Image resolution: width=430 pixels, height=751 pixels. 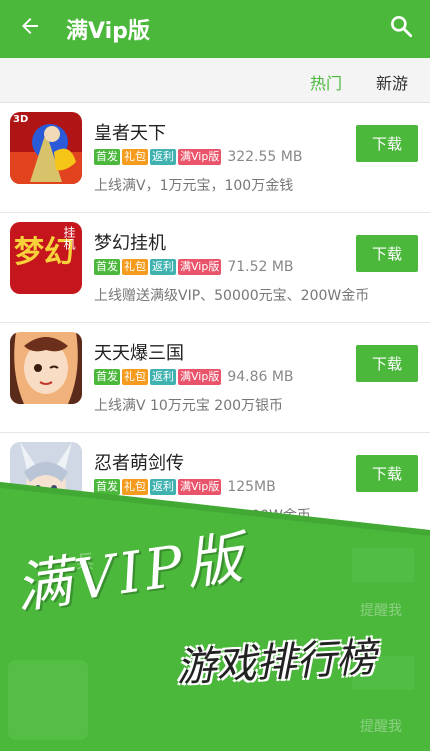 I want to click on game-icon: 梦幻 挂机, so click(x=46, y=258).